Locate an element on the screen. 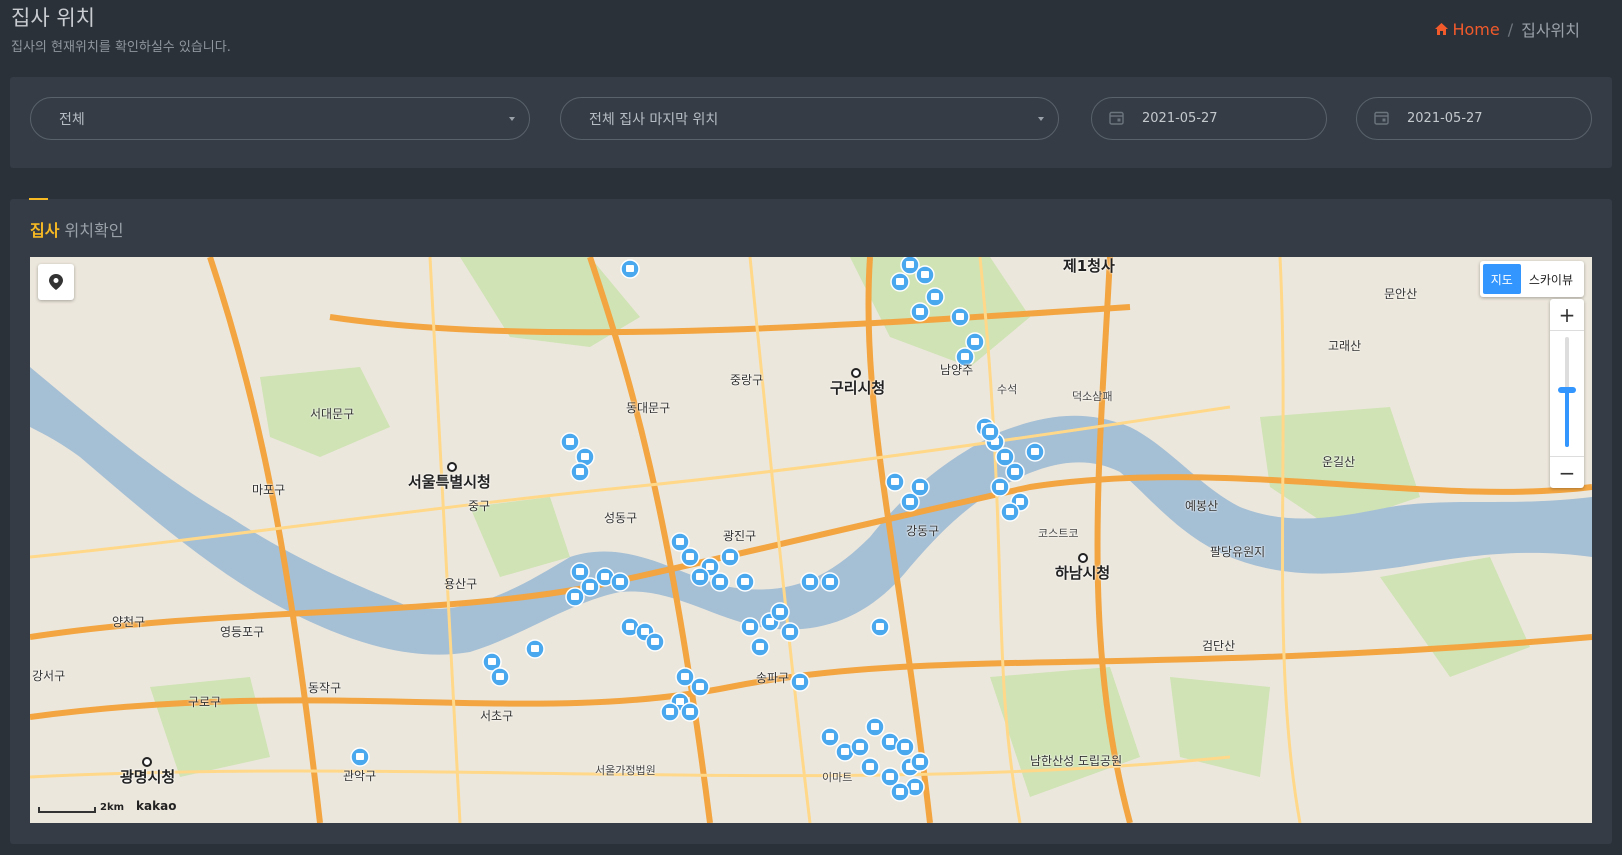  mode-select: 전체 집사 마지막 위치 is located at coordinates (809, 118).